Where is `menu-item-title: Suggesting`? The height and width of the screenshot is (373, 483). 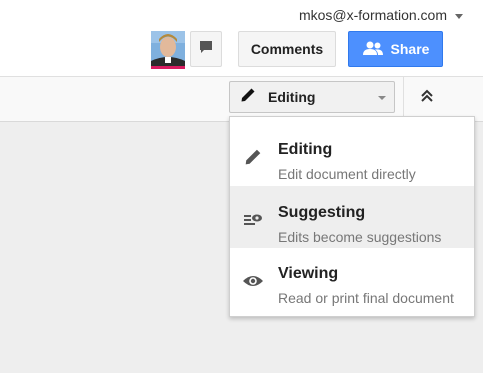
menu-item-title: Suggesting is located at coordinates (322, 212).